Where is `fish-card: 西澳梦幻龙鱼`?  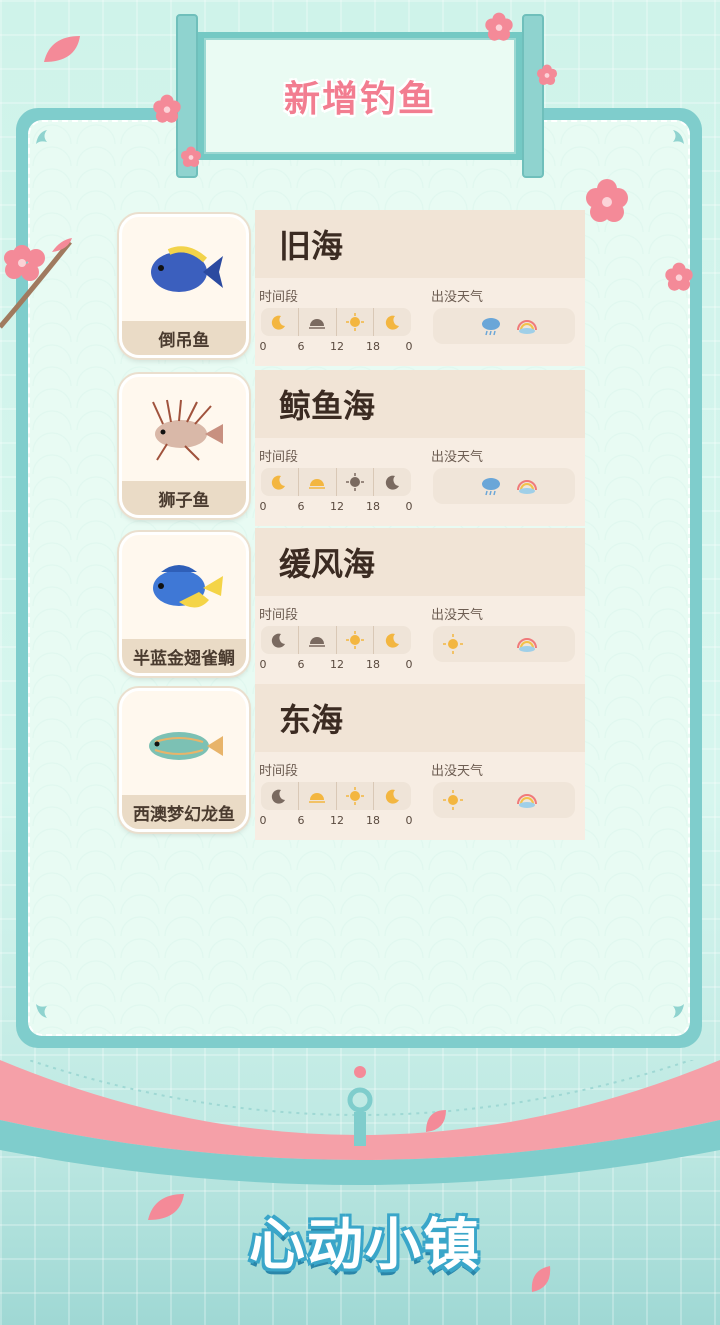 fish-card: 西澳梦幻龙鱼 is located at coordinates (184, 760).